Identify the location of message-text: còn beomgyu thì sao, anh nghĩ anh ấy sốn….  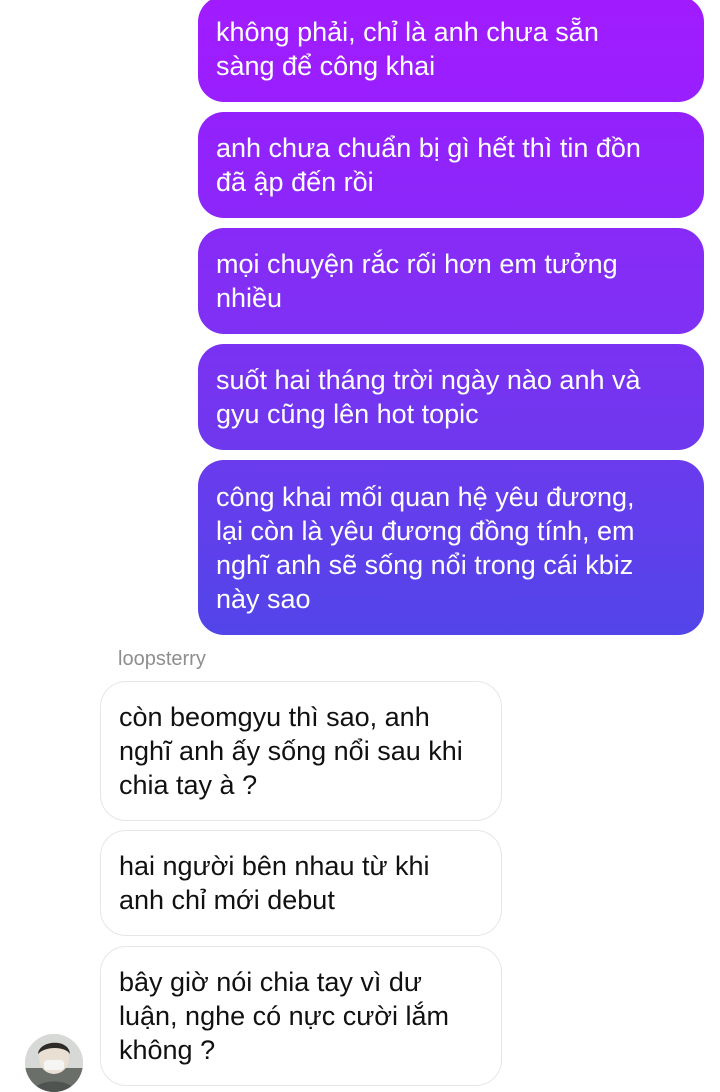
(291, 751).